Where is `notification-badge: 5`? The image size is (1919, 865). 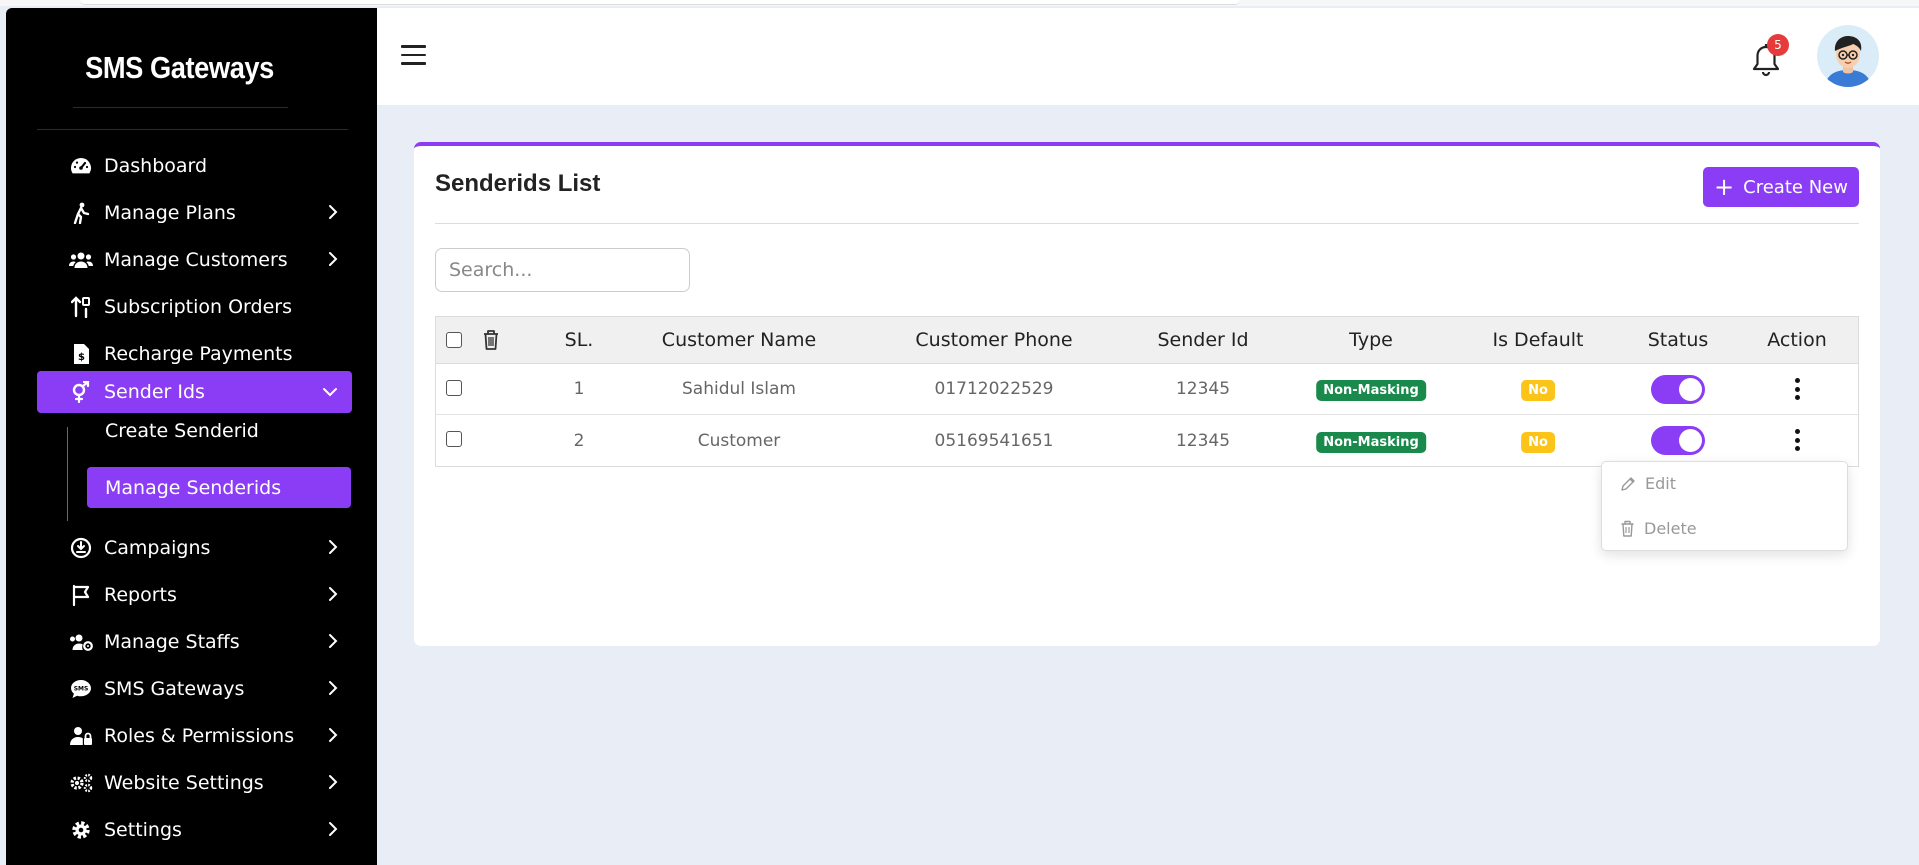 notification-badge: 5 is located at coordinates (1778, 45).